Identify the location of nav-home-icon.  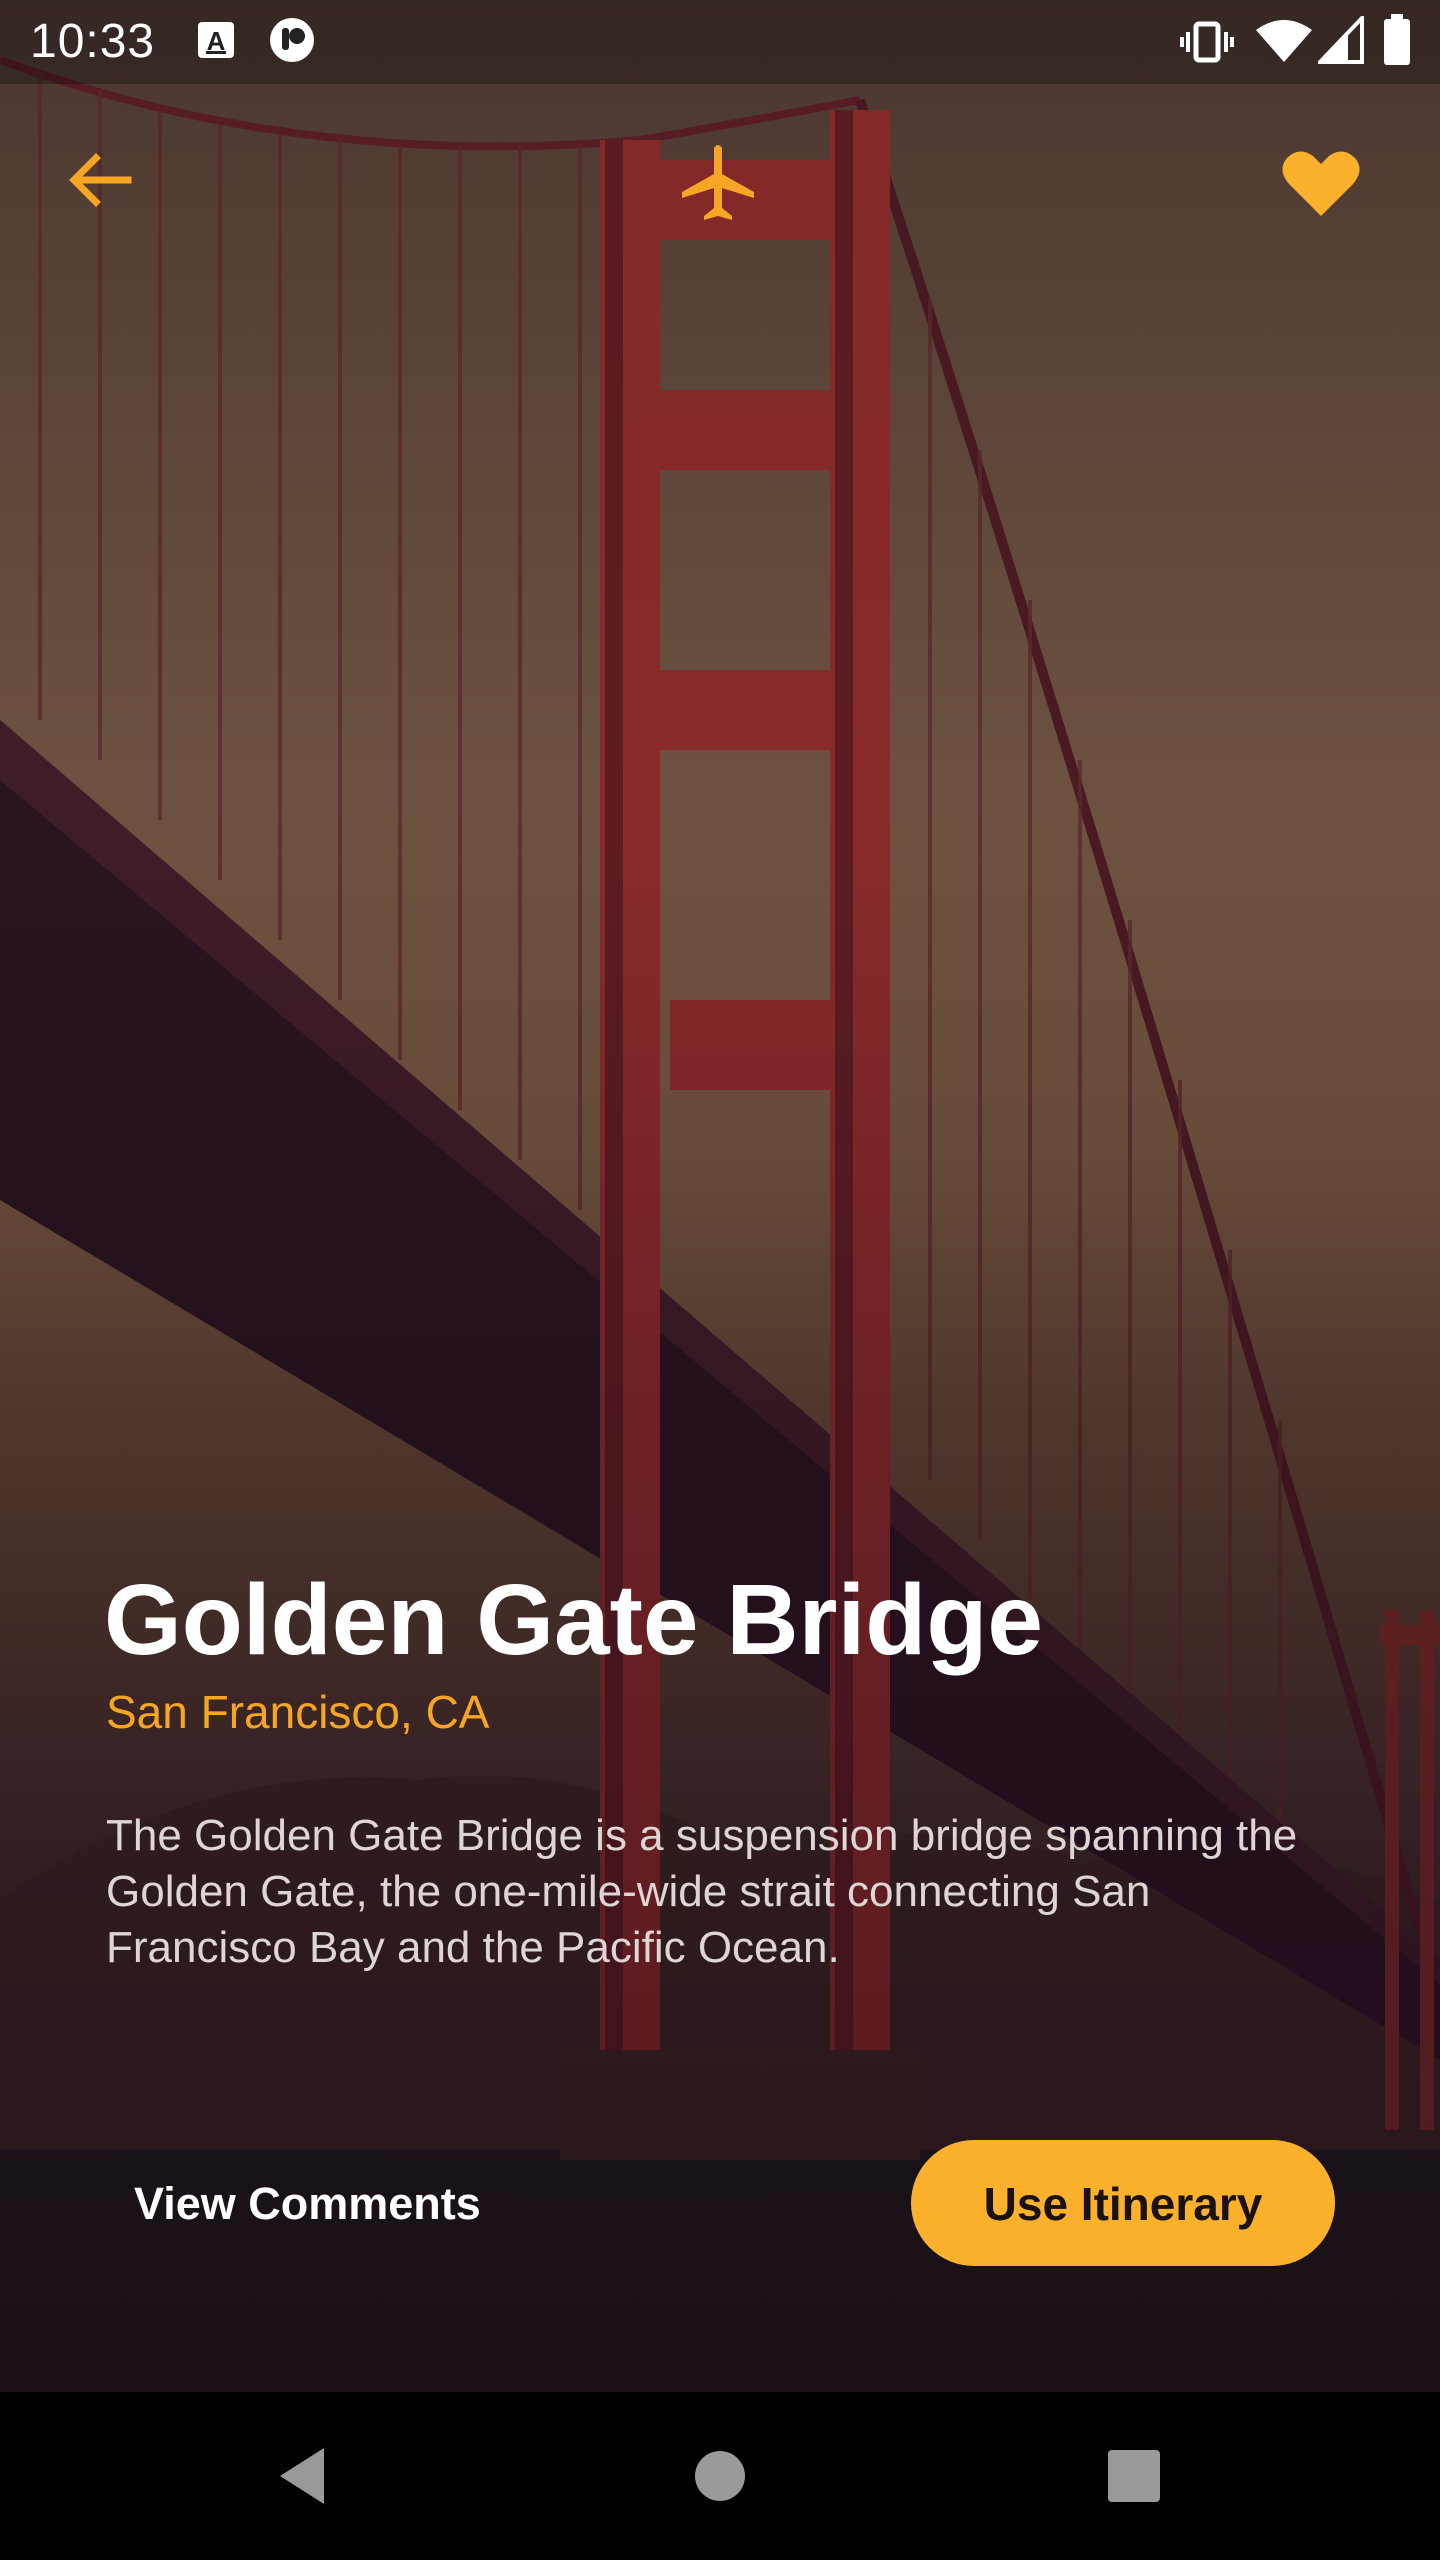
(720, 2476).